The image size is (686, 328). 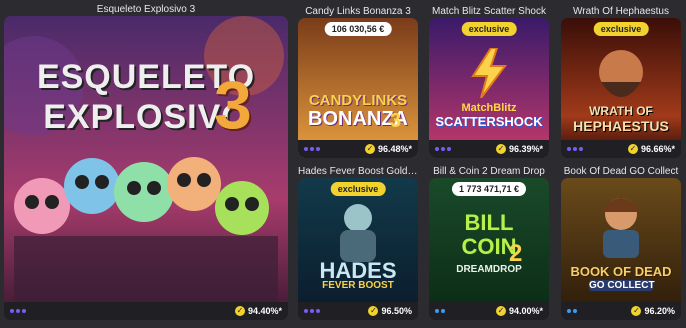 I want to click on game-artwork: BOOK OF DEAD GO COLLECT, so click(x=621, y=249).